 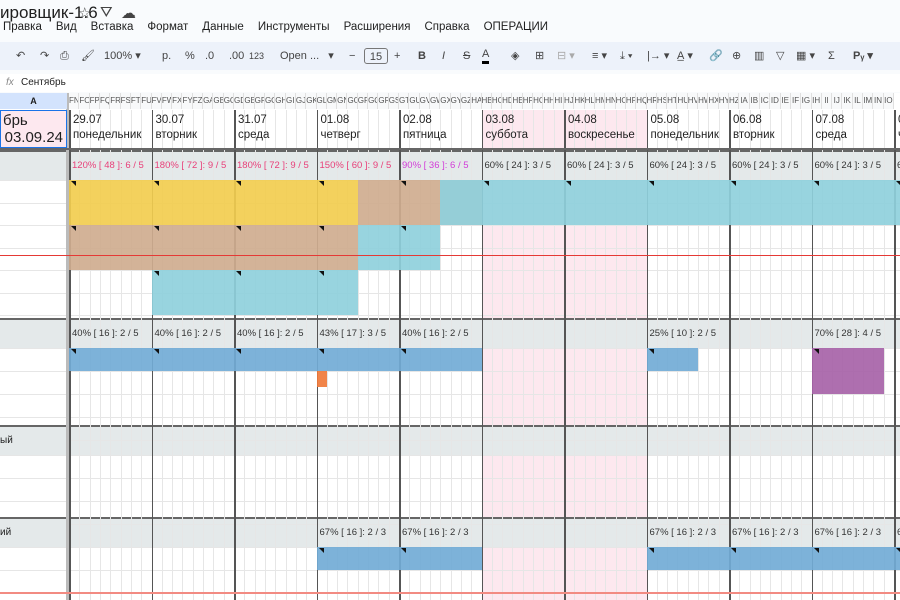 I want to click on font-select: Open ... ▾, so click(x=307, y=56).